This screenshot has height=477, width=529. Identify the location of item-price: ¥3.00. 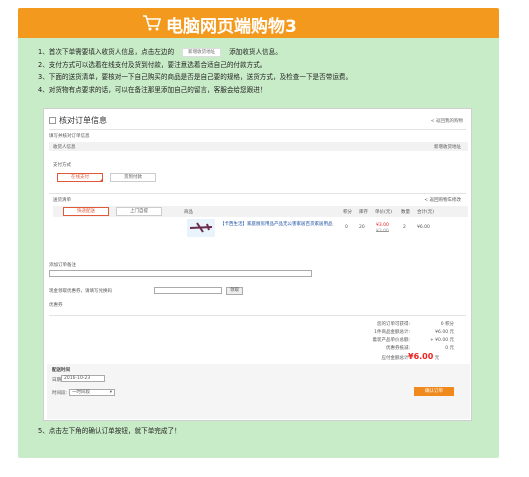
(382, 225).